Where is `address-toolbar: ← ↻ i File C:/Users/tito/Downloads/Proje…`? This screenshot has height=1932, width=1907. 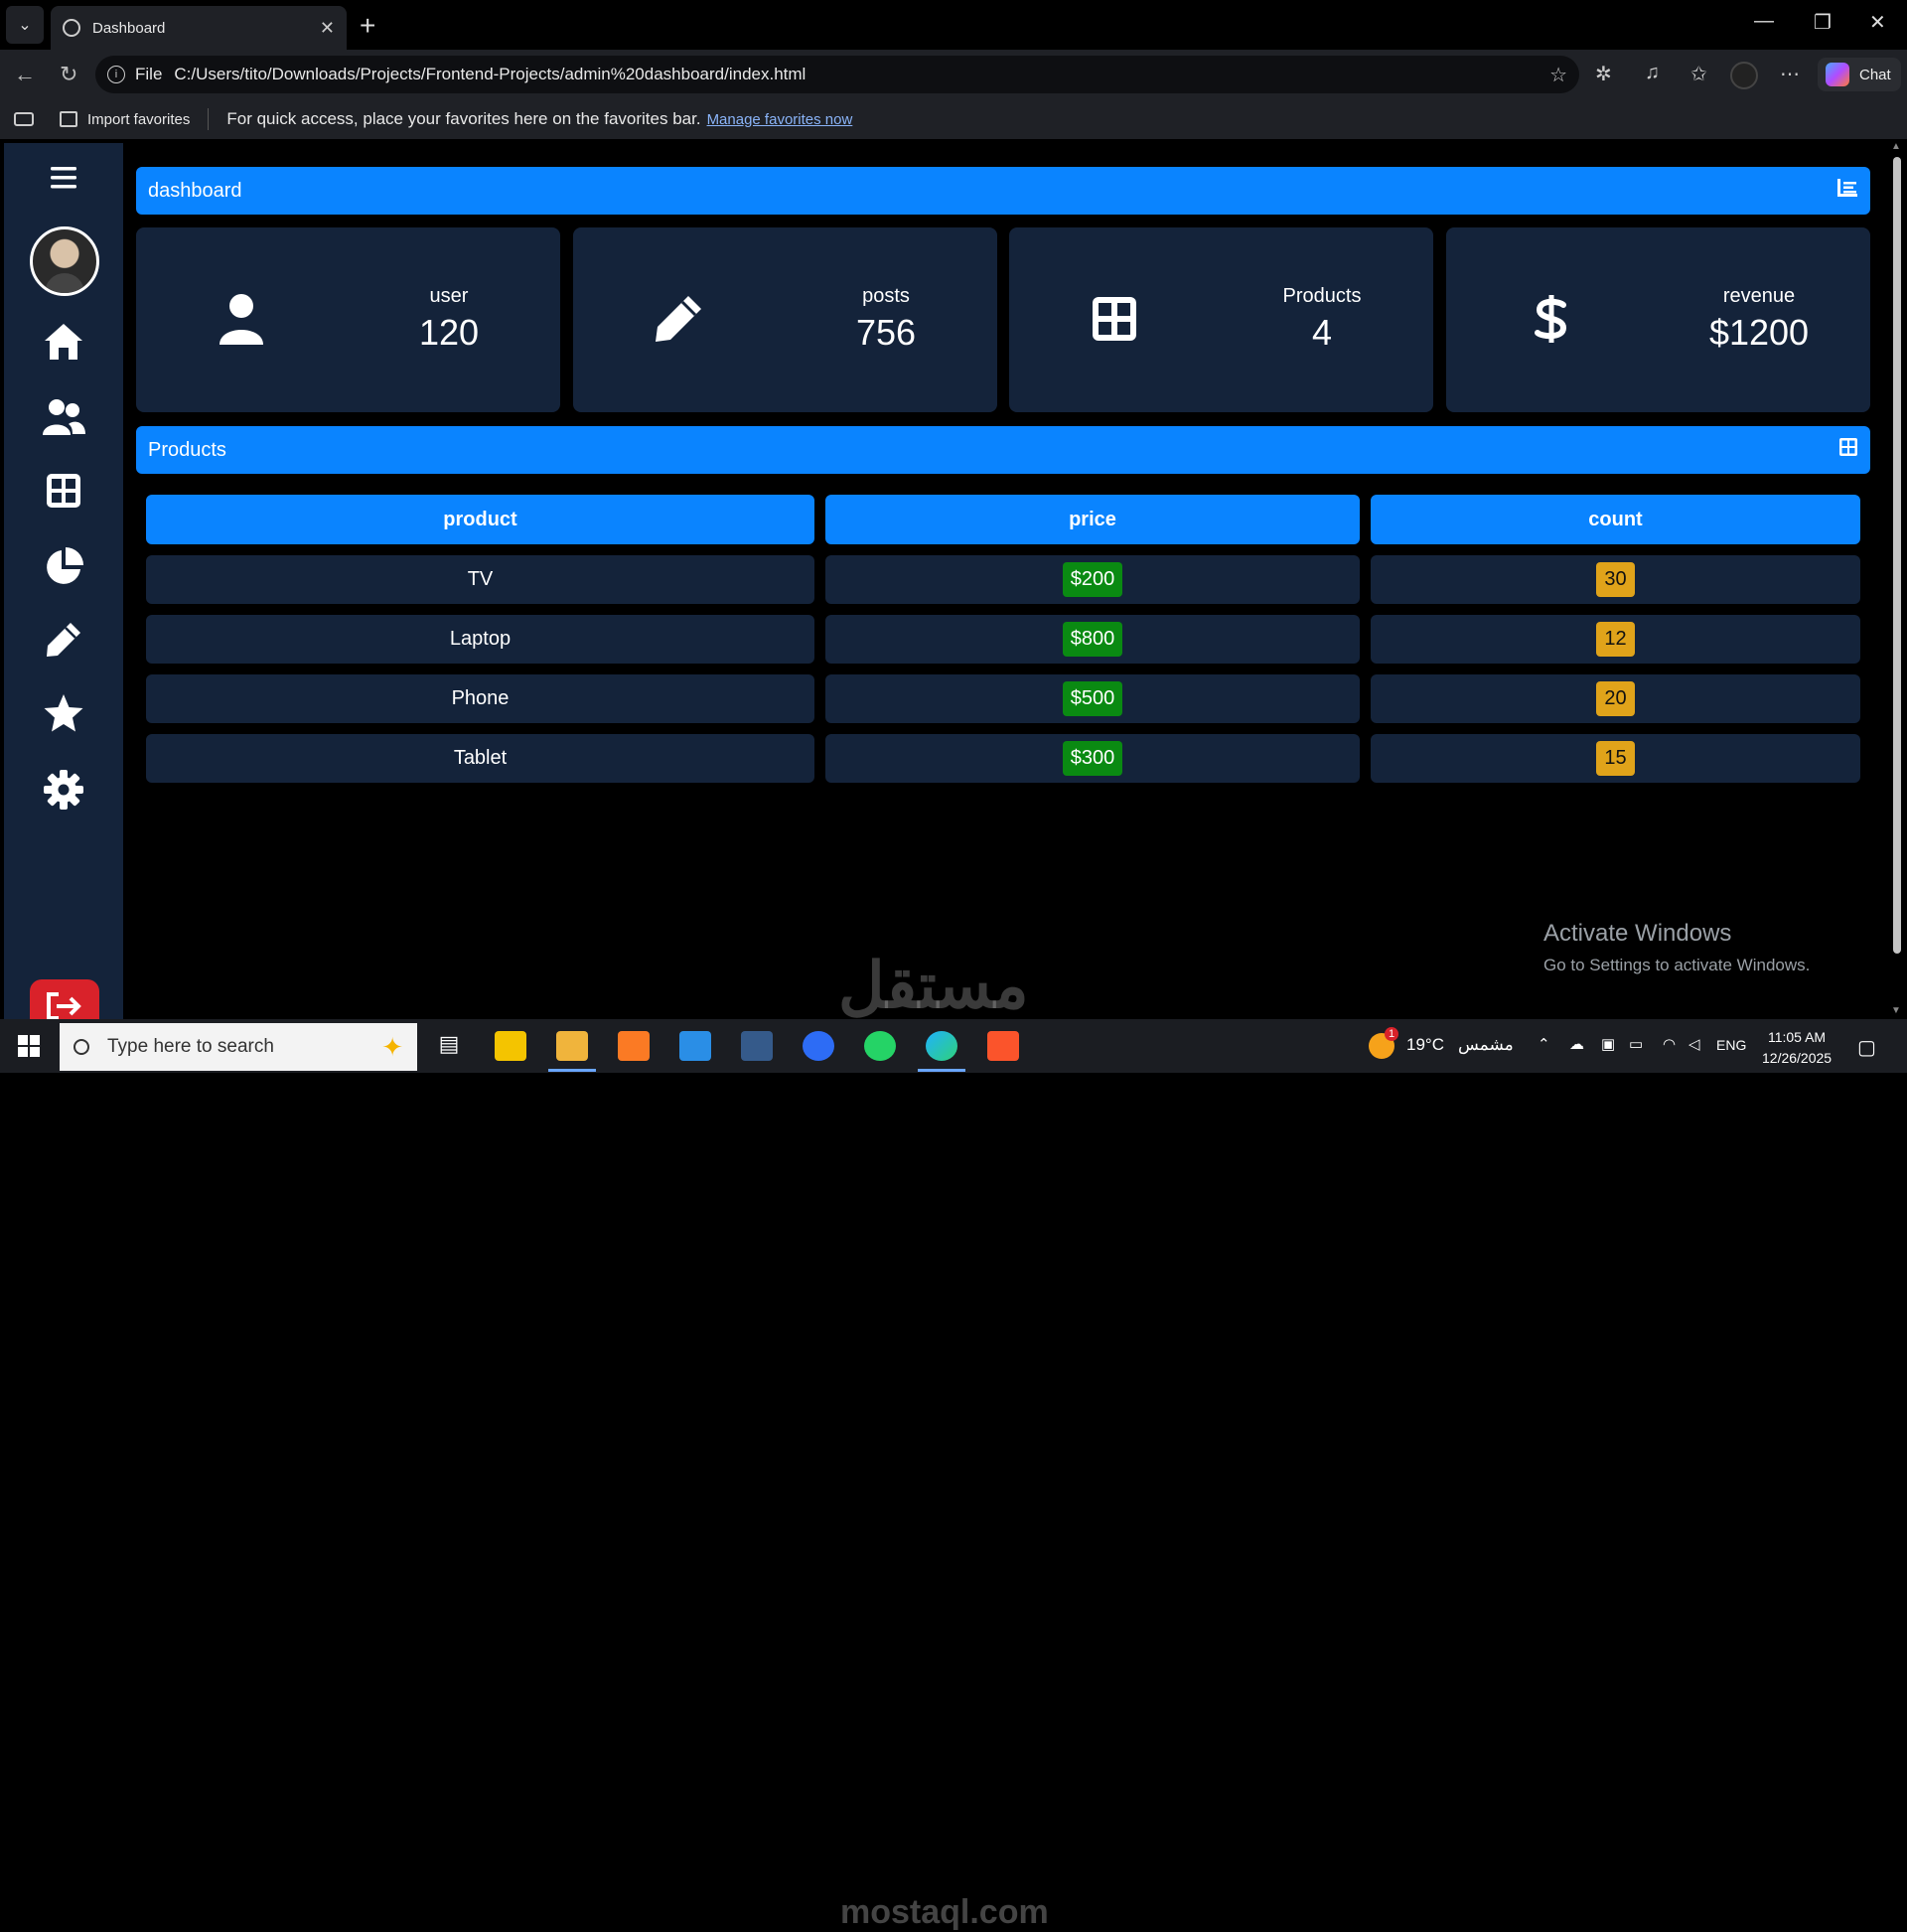
address-toolbar: ← ↻ i File C:/Users/tito/Downloads/Proje… is located at coordinates (953, 74).